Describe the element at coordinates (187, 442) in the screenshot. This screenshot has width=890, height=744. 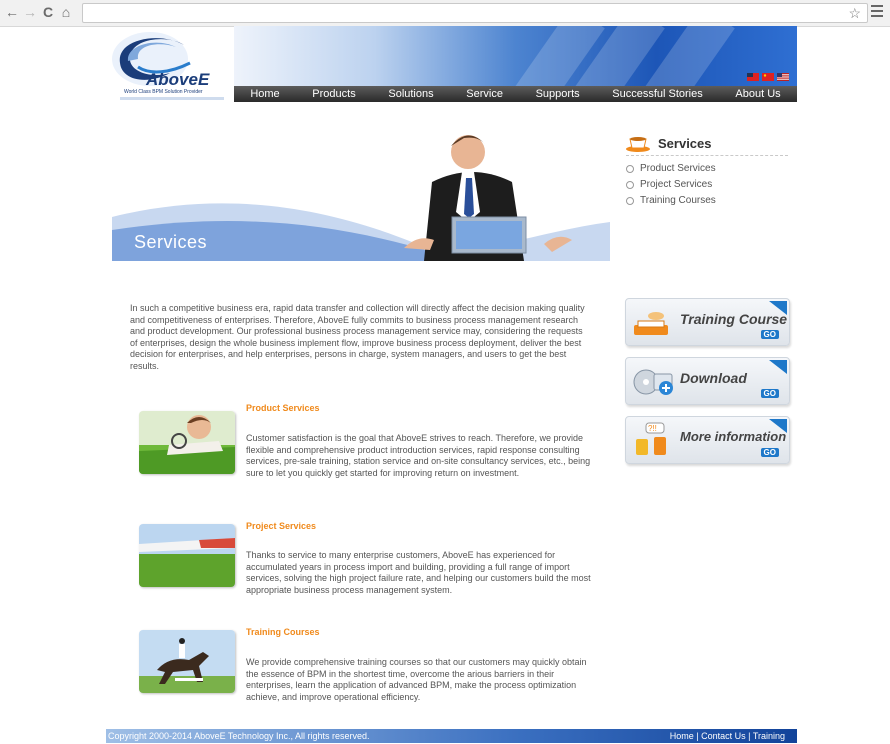
I see `product-services-image` at that location.